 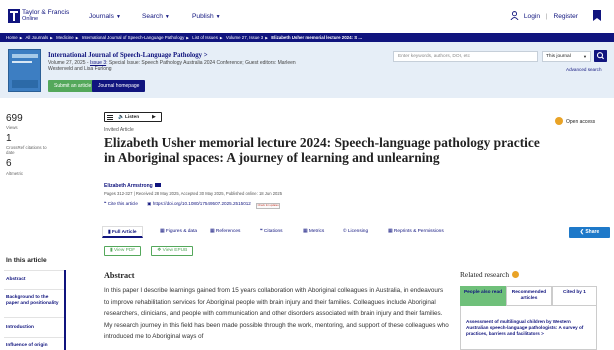 What do you see at coordinates (228, 231) in the screenshot?
I see `tab-label: References` at bounding box center [228, 231].